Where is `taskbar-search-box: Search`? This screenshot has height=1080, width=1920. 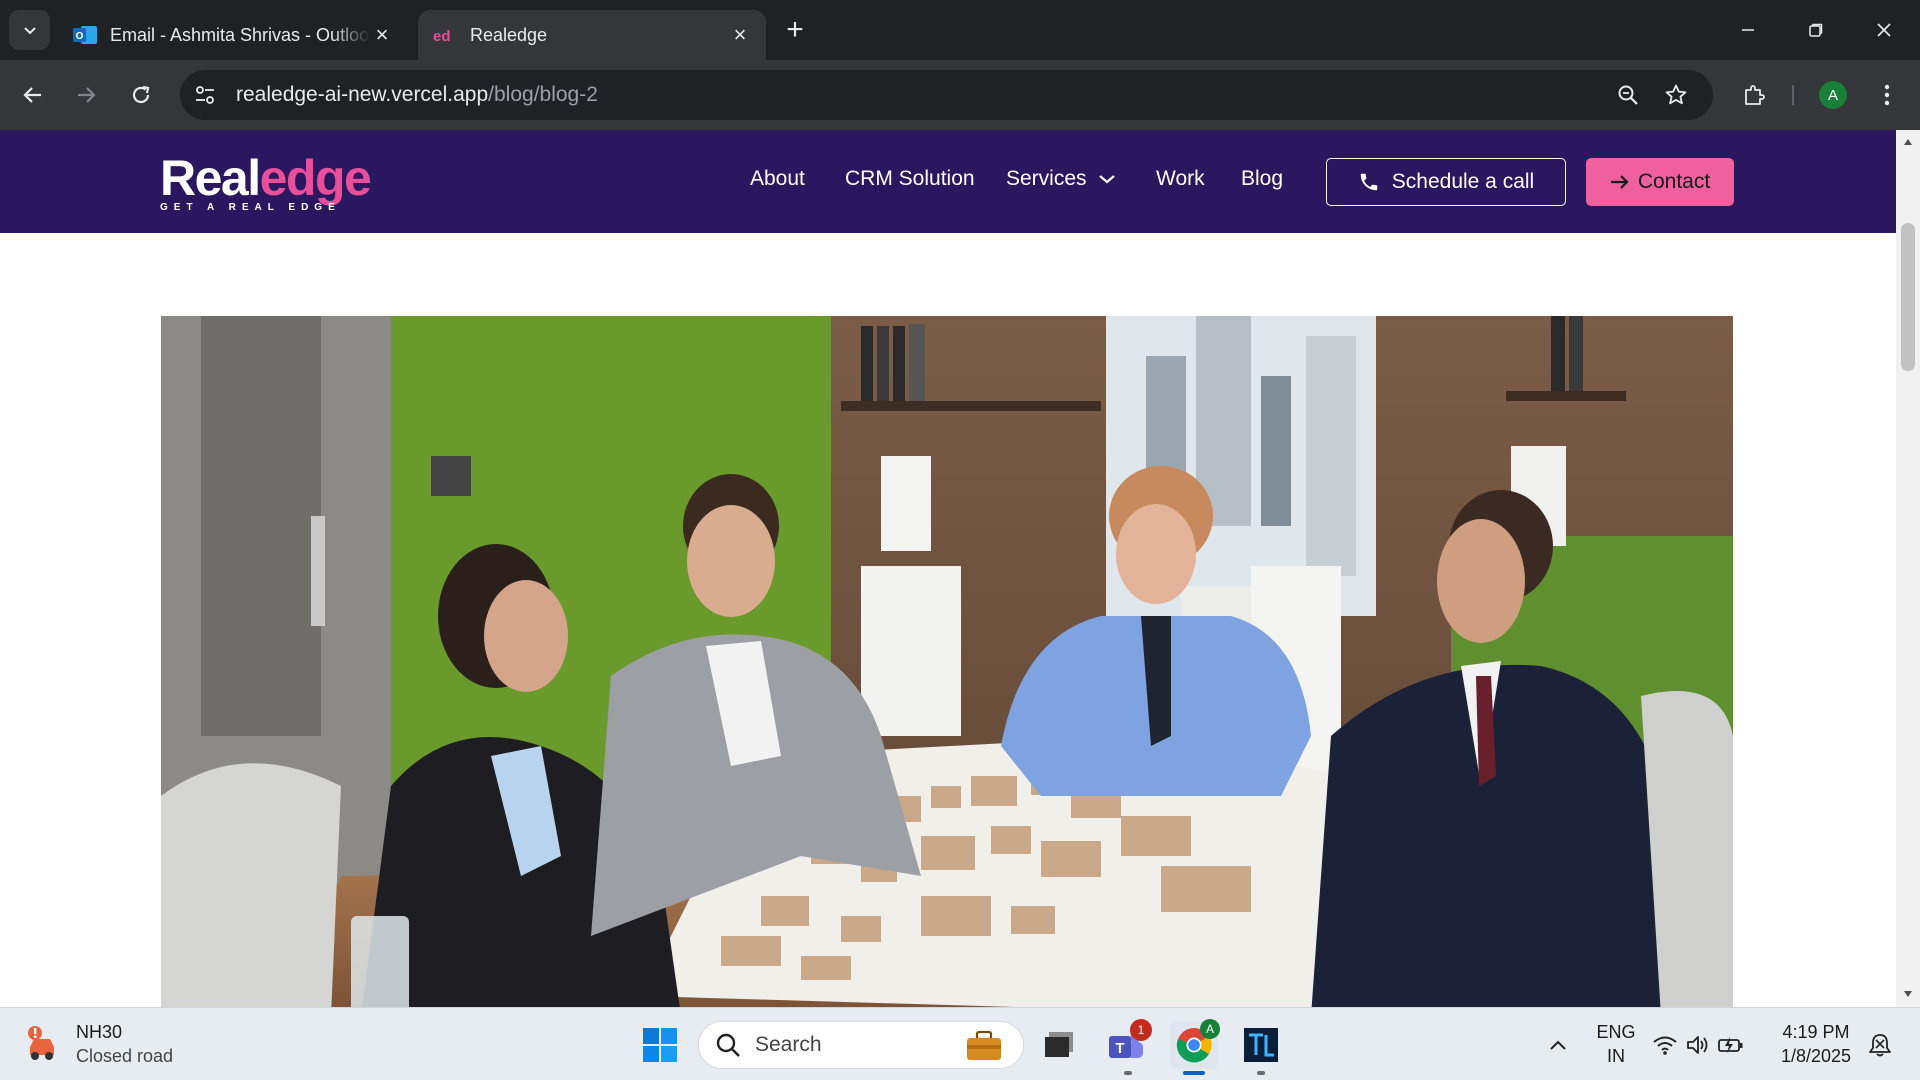 taskbar-search-box: Search is located at coordinates (861, 1045).